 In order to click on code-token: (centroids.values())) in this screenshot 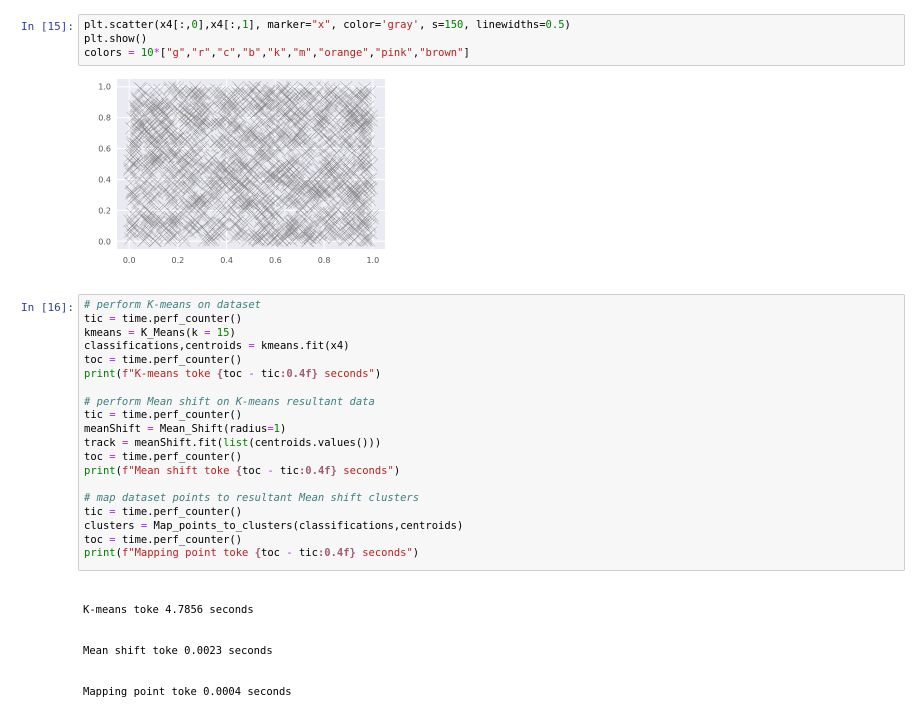, I will do `click(315, 442)`.